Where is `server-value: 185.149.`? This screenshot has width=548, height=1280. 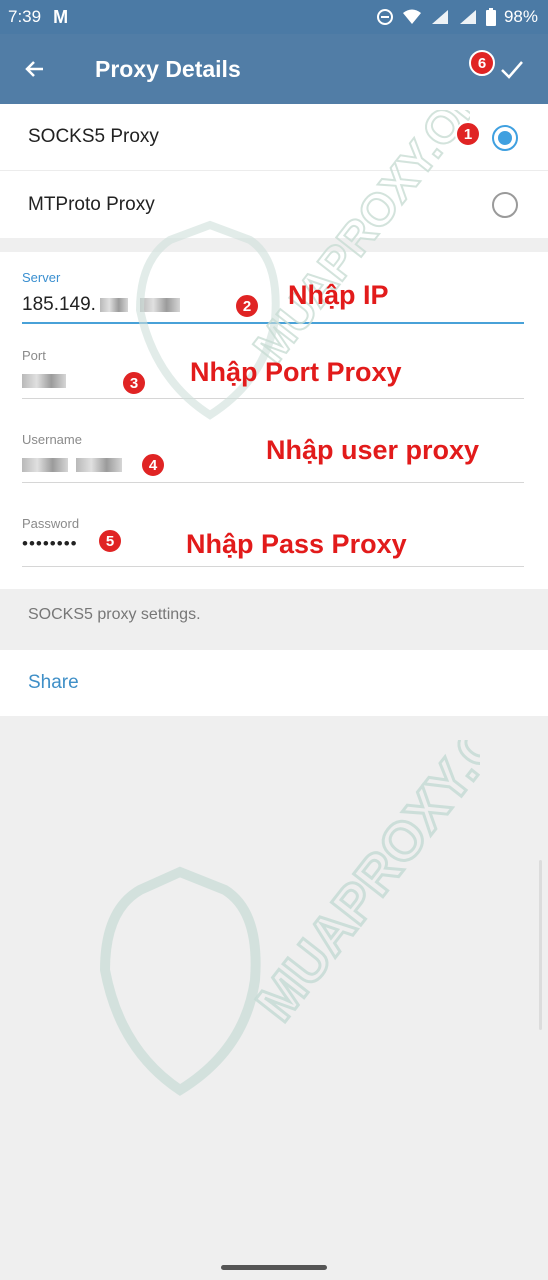
server-value: 185.149. is located at coordinates (59, 304).